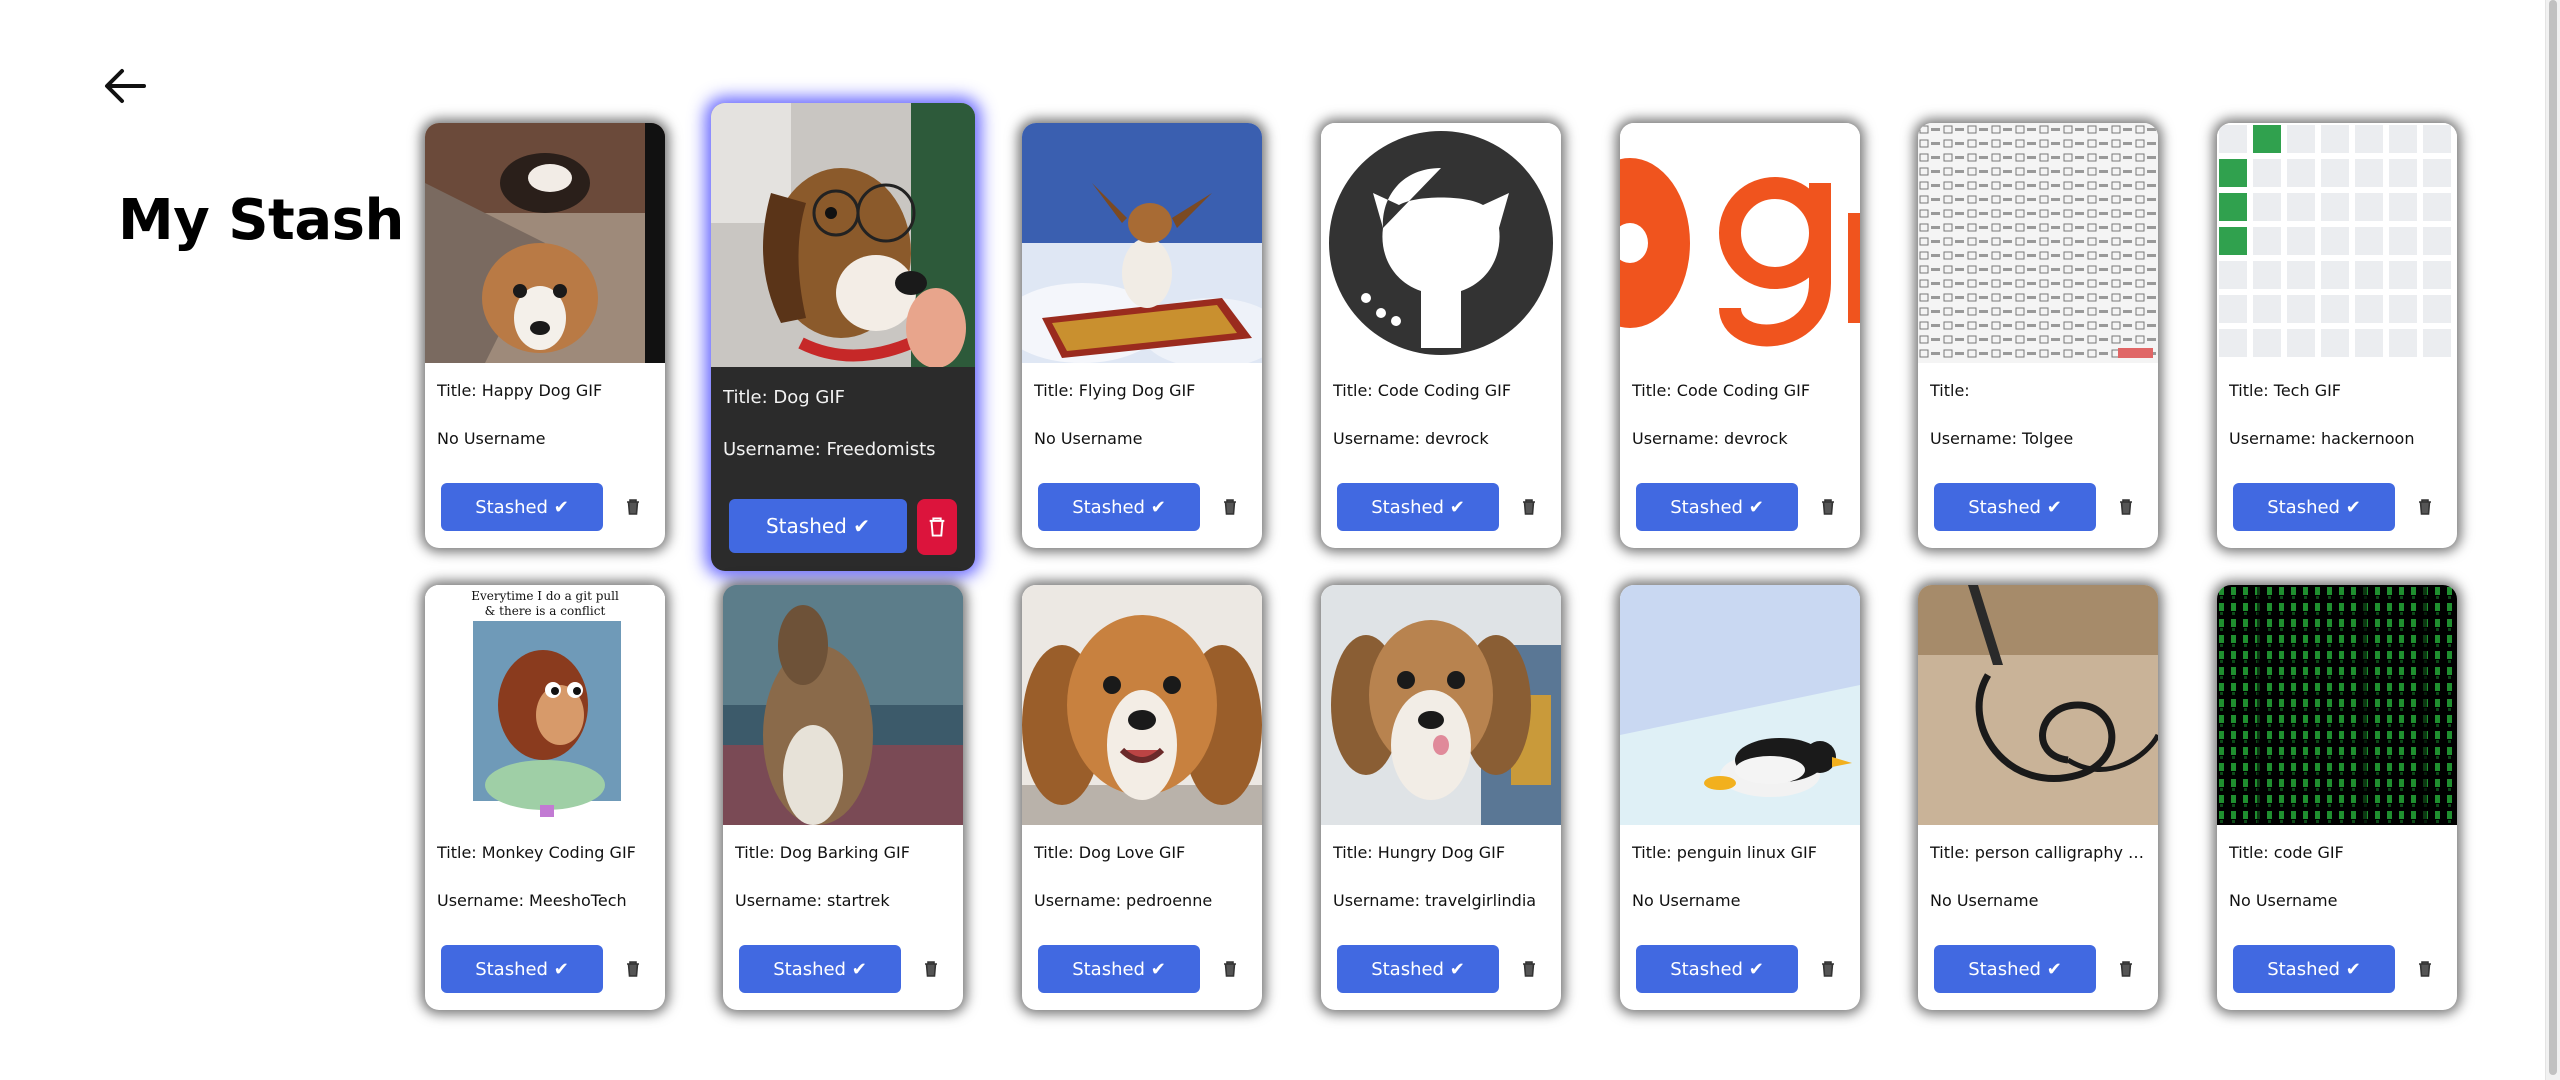  I want to click on card-title: Title: Flying Dog GIF, so click(1115, 390).